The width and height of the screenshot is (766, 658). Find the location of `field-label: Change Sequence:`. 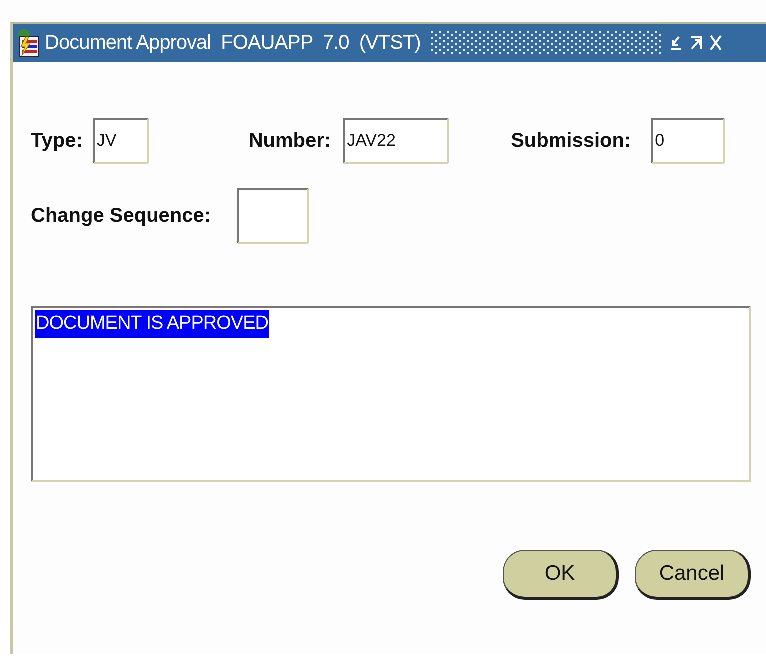

field-label: Change Sequence: is located at coordinates (121, 216).